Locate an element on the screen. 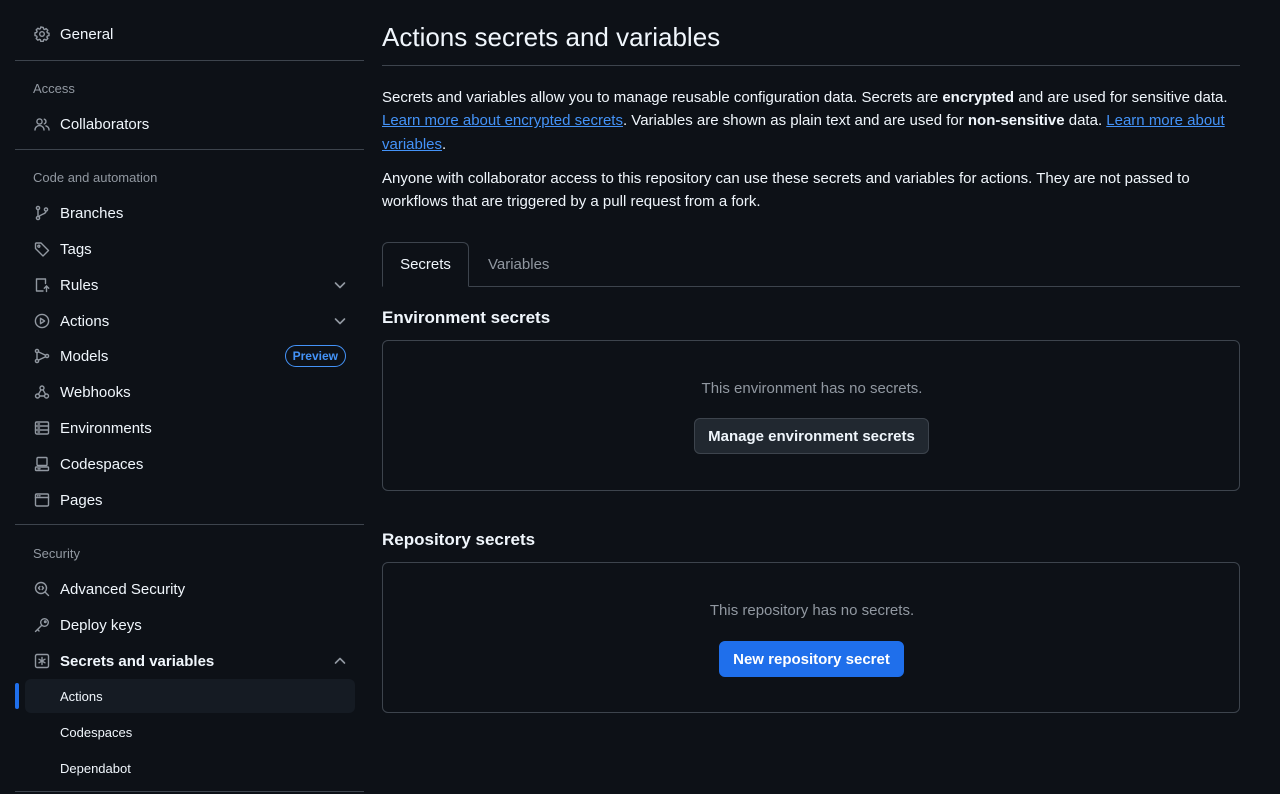 The height and width of the screenshot is (794, 1280). sidebar-item-label: Collaborators is located at coordinates (105, 124).